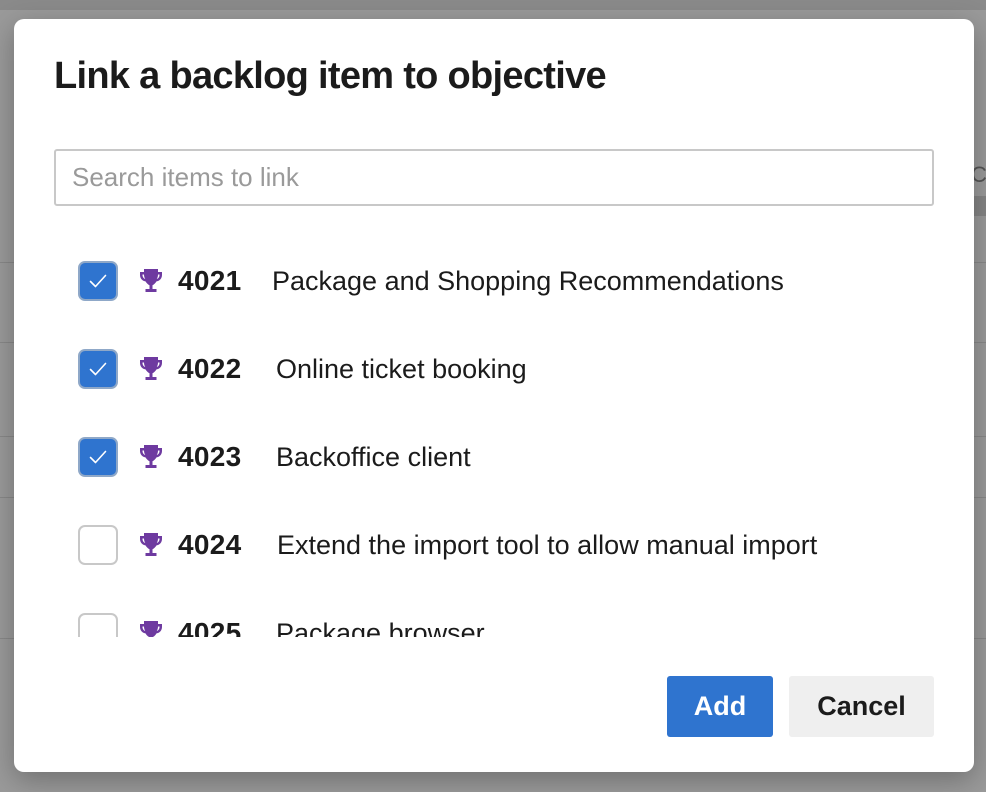  Describe the element at coordinates (861, 706) in the screenshot. I see `cancel-button: Cancel` at that location.